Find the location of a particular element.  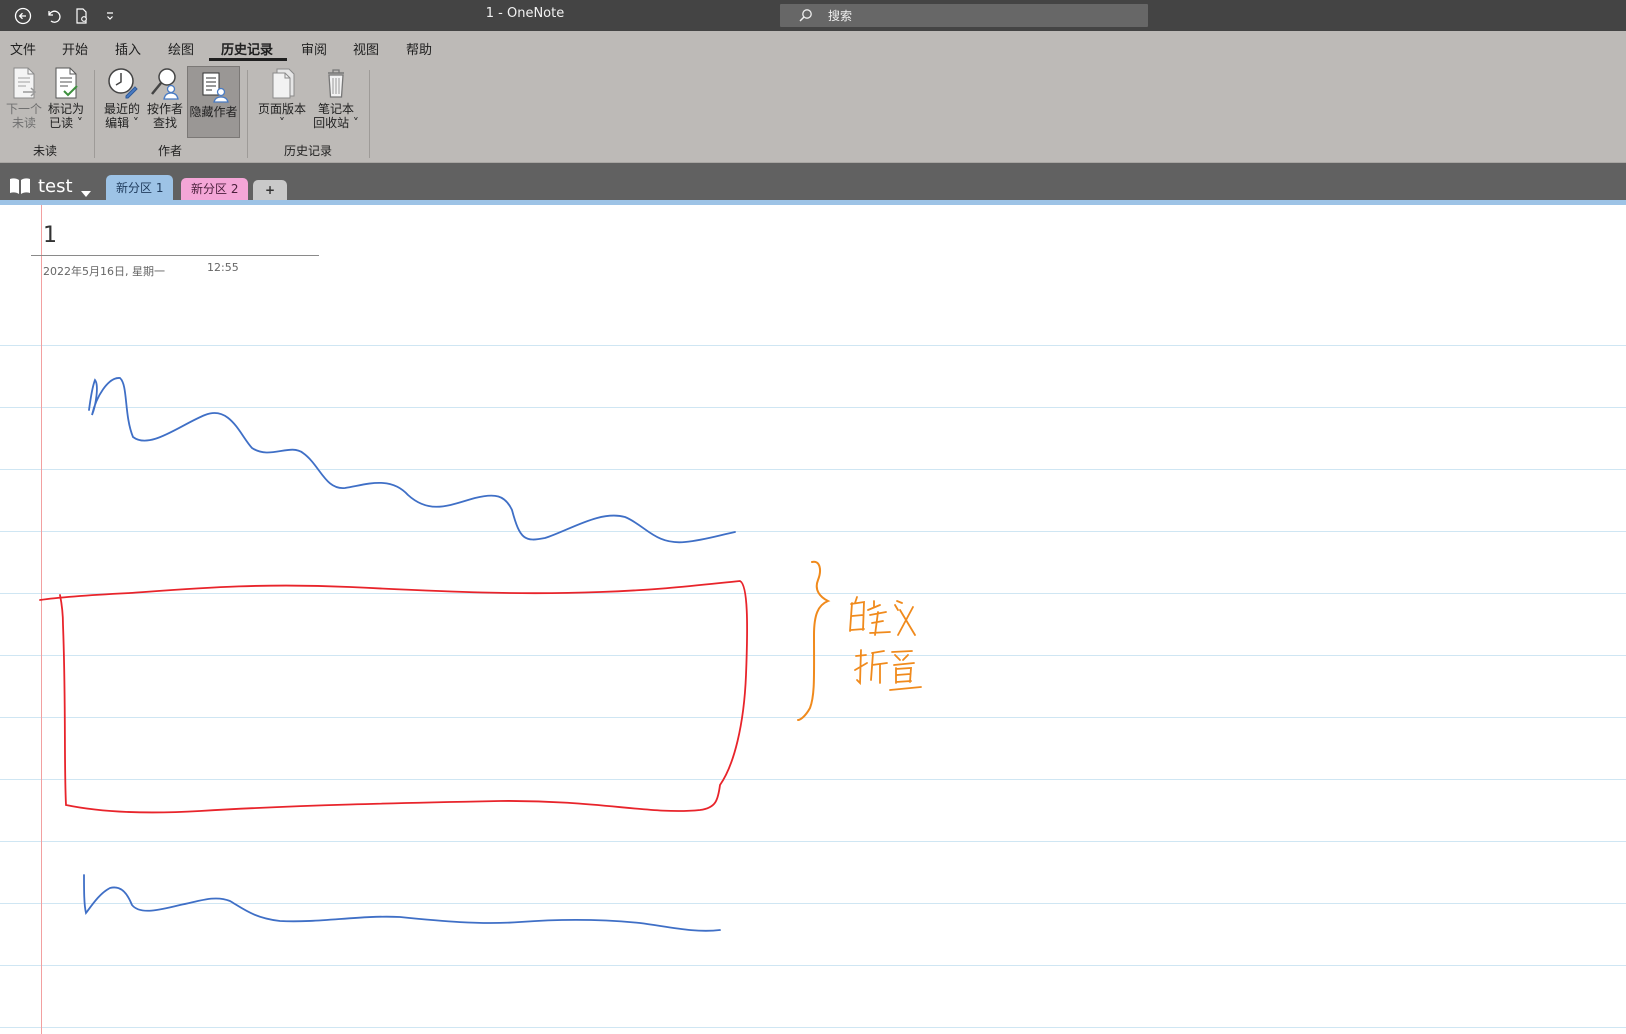

recent-edits-label-2: 编辑 ˅ is located at coordinates (122, 123).